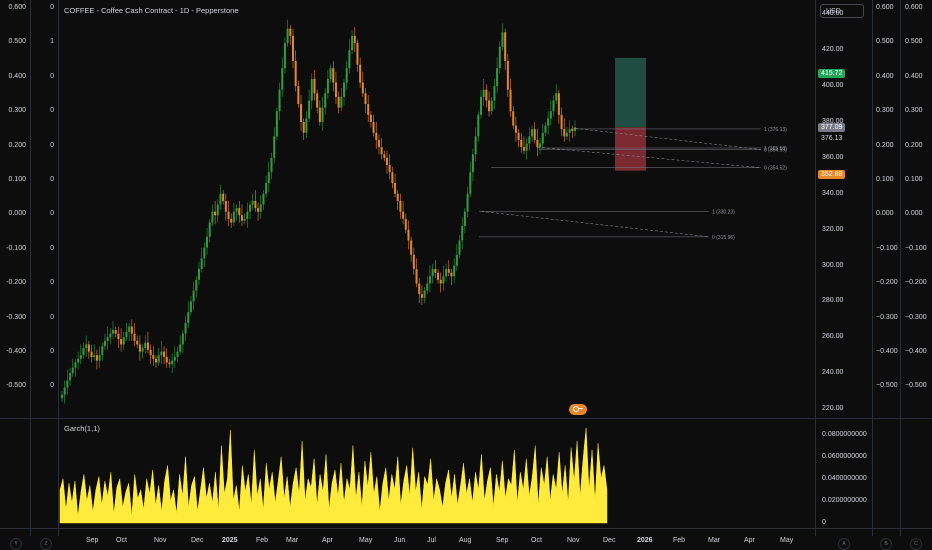 This screenshot has width=932, height=550. Describe the element at coordinates (844, 456) in the screenshot. I see `garch-axis-tick: 0.0600000000` at that location.